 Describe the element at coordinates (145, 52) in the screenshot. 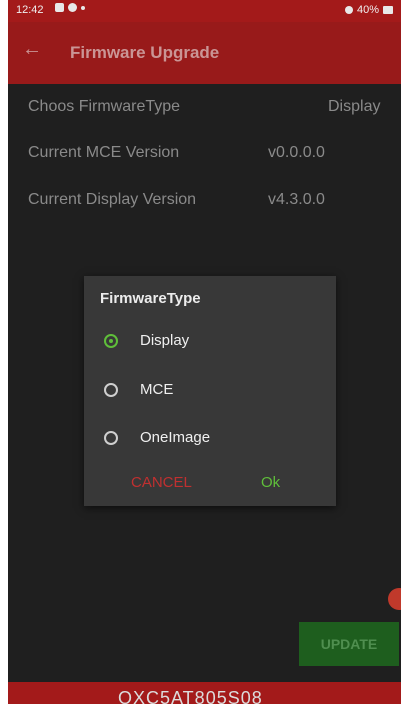

I see `page-title: Firmware Upgrade` at that location.